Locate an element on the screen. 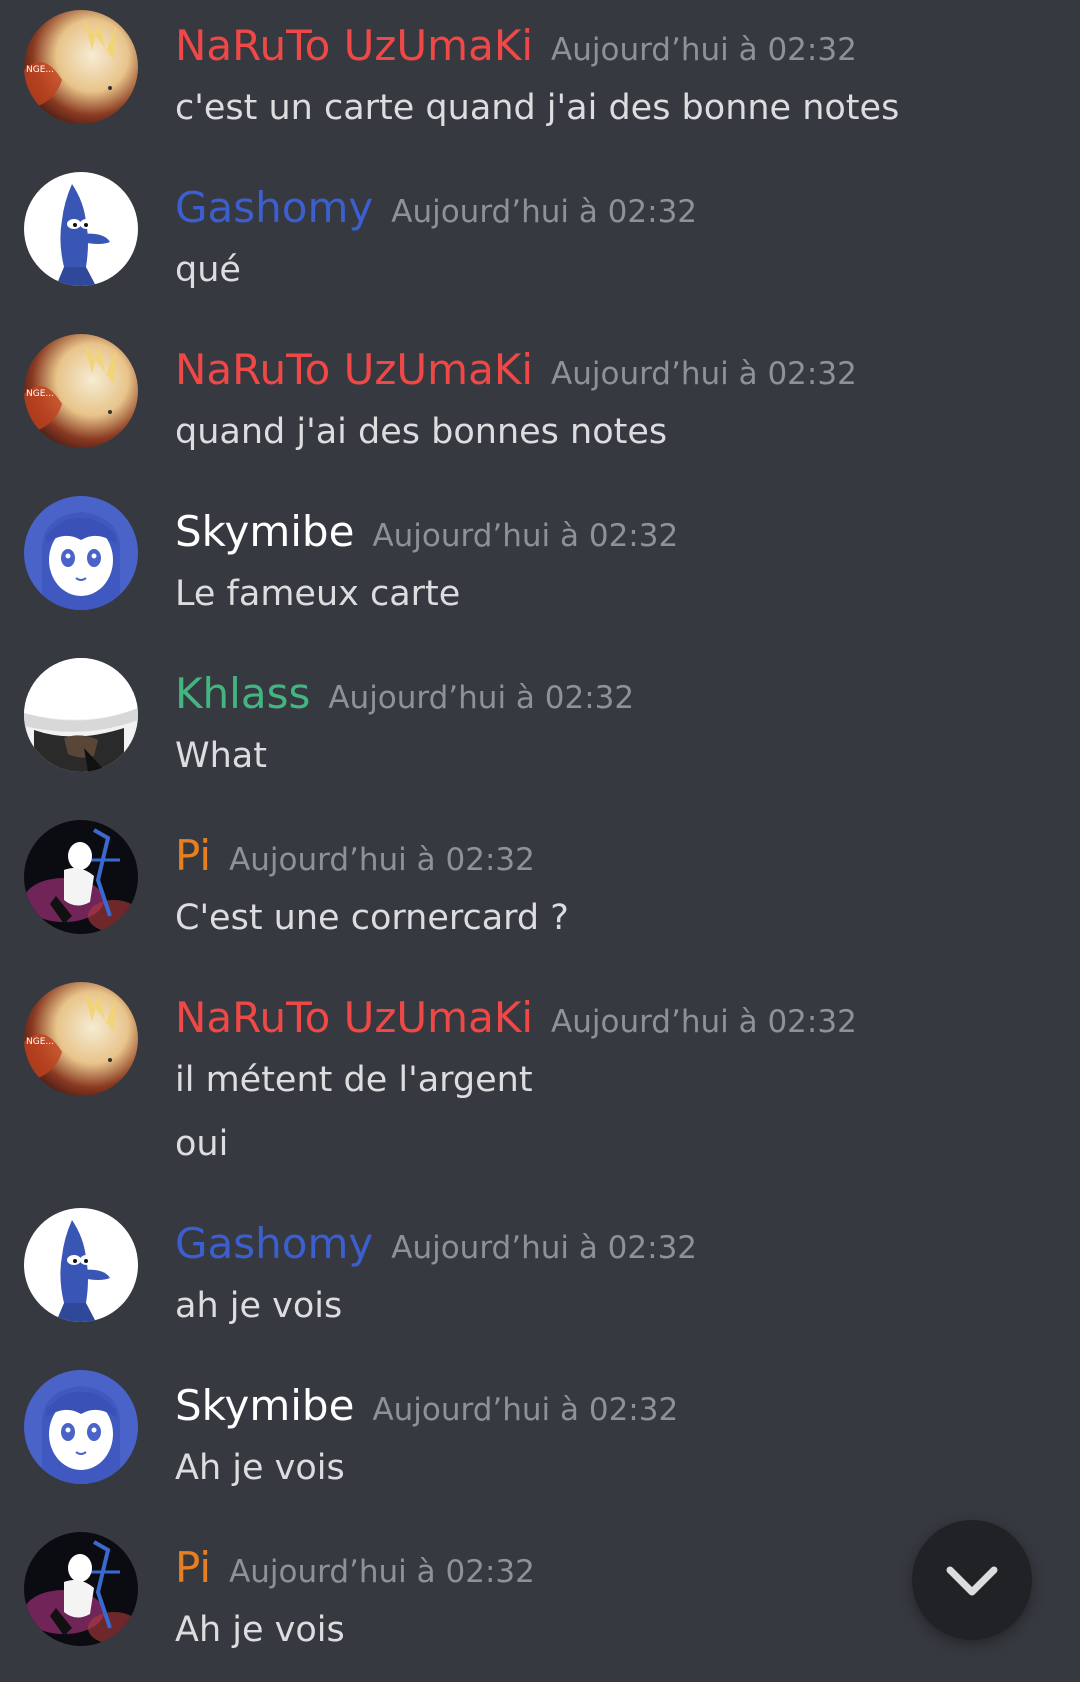 The image size is (1080, 1682). chevron-down-icon is located at coordinates (972, 1581).